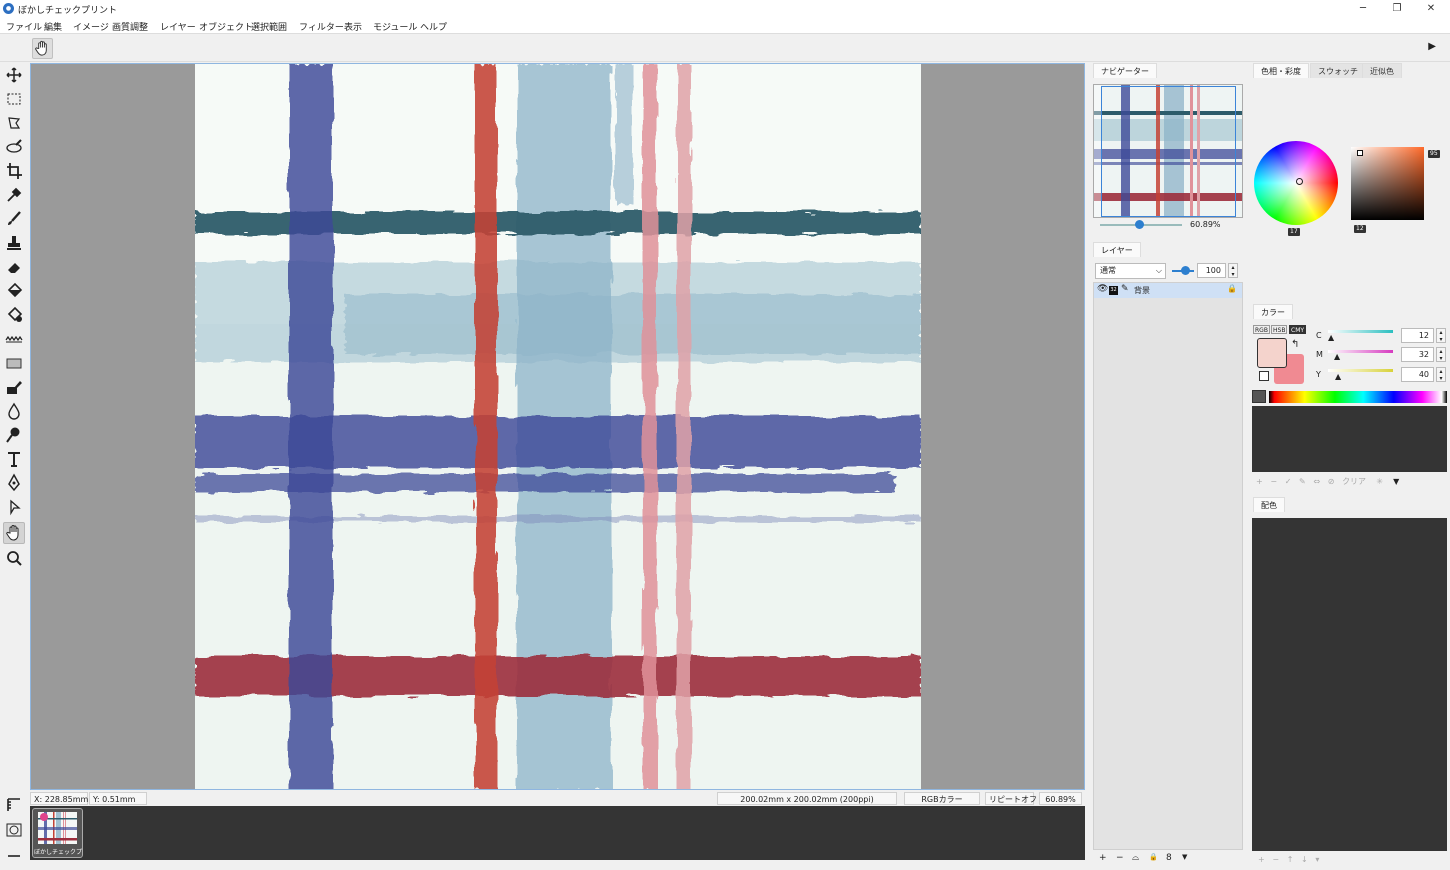 The height and width of the screenshot is (870, 1450). I want to click on quick-mask-icon, so click(14, 830).